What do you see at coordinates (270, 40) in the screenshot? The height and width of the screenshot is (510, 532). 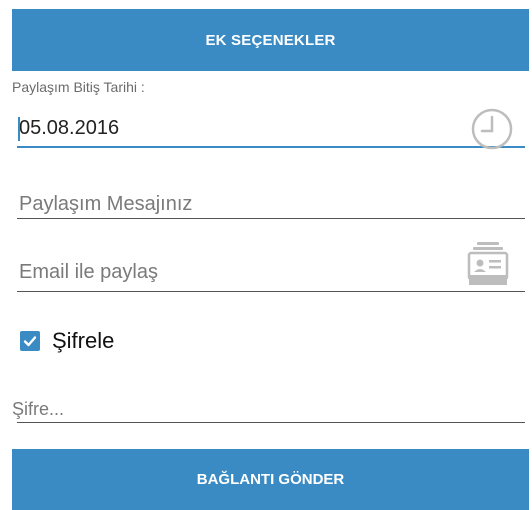 I see `extra-options-button: EK SEÇENEKLER` at bounding box center [270, 40].